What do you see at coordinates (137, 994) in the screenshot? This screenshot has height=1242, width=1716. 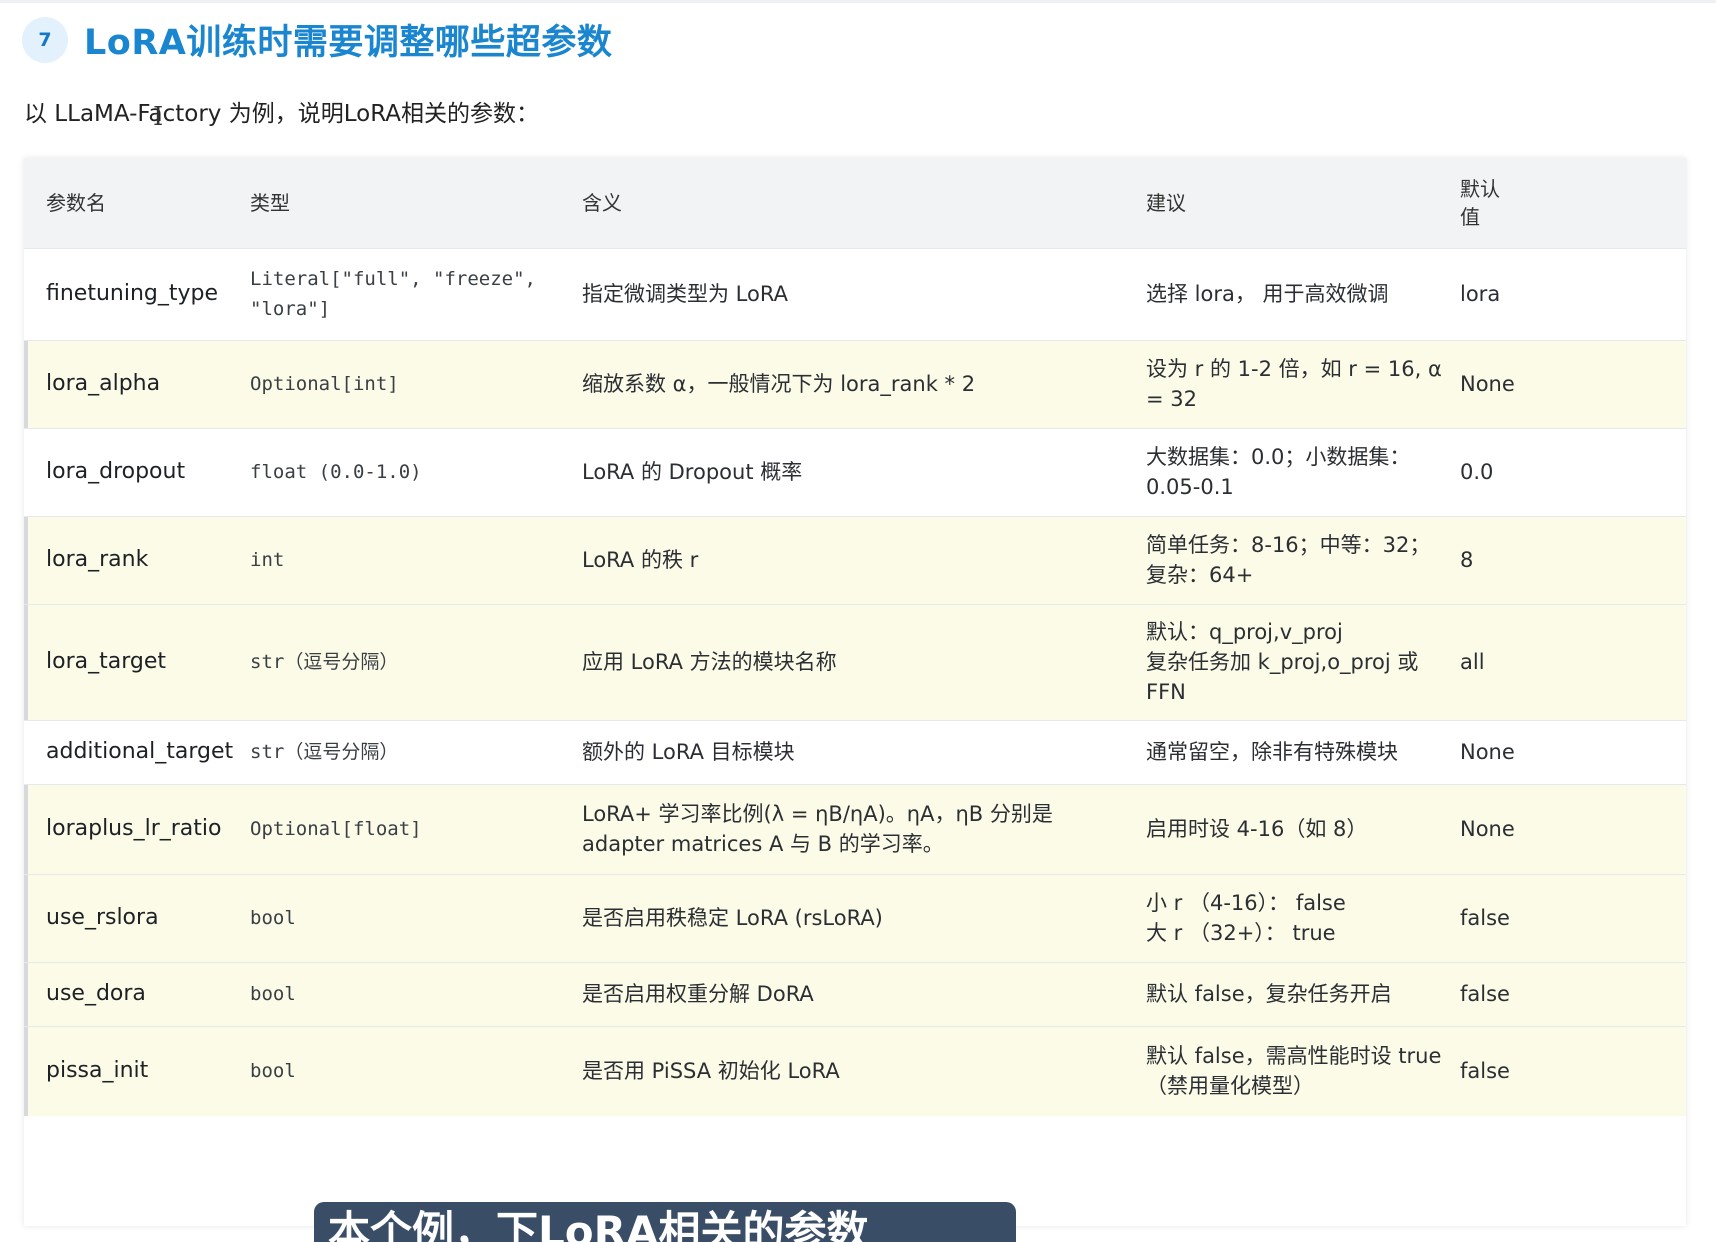 I see `cell-param-name: use_dora` at bounding box center [137, 994].